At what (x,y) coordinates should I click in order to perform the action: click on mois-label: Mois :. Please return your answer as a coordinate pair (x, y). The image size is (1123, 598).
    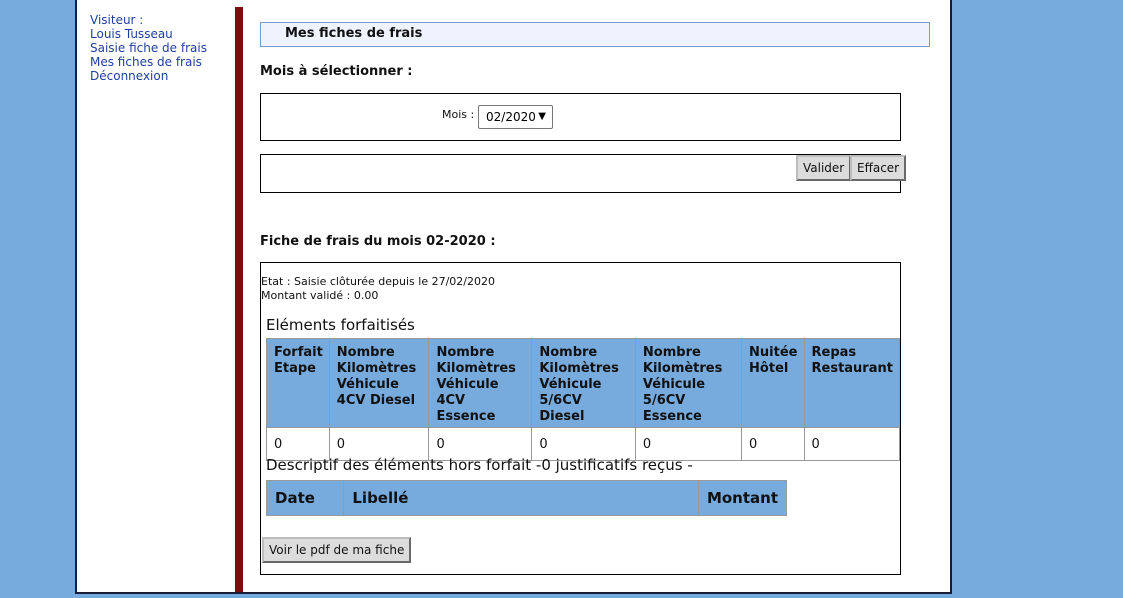
    Looking at the image, I should click on (458, 114).